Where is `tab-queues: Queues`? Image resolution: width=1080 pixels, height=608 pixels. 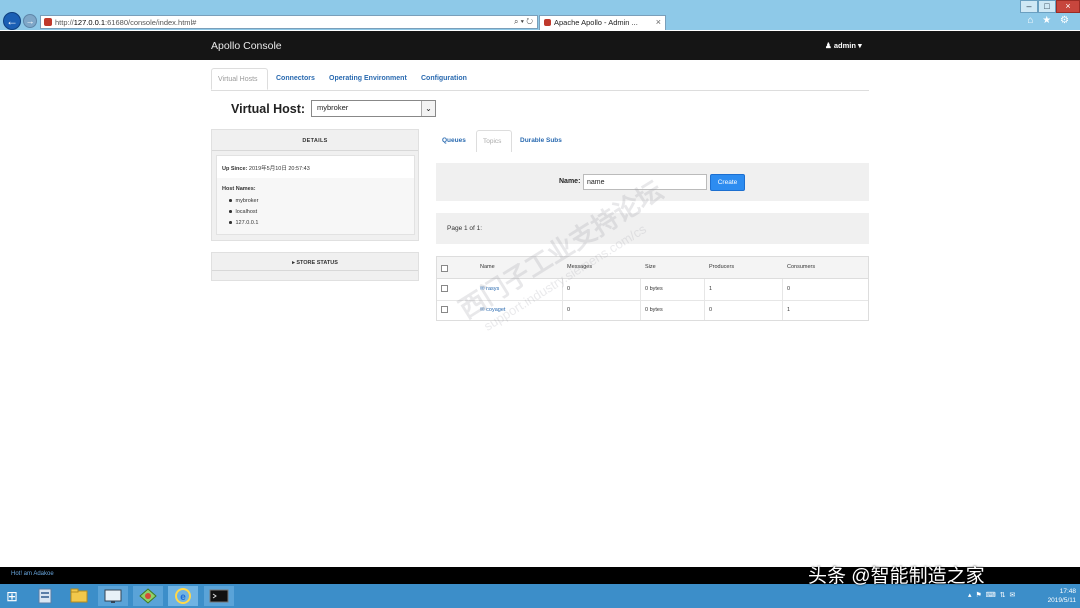 tab-queues: Queues is located at coordinates (454, 141).